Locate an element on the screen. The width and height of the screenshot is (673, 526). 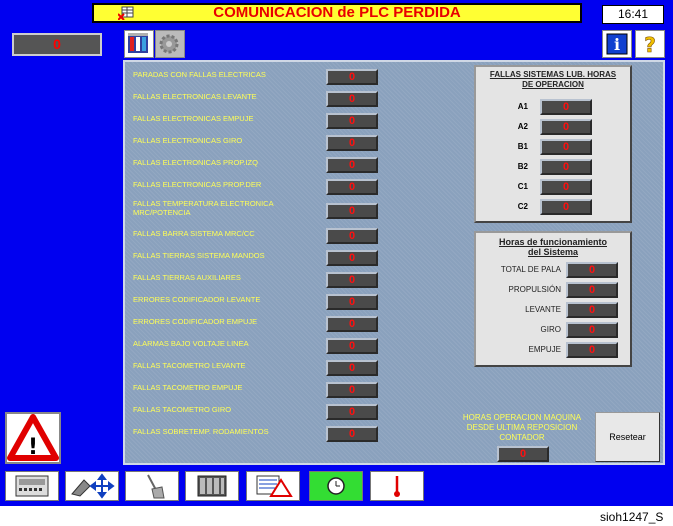
fault-label: ERRORES CODIFICADOR EMPUJE is located at coordinates (195, 321).